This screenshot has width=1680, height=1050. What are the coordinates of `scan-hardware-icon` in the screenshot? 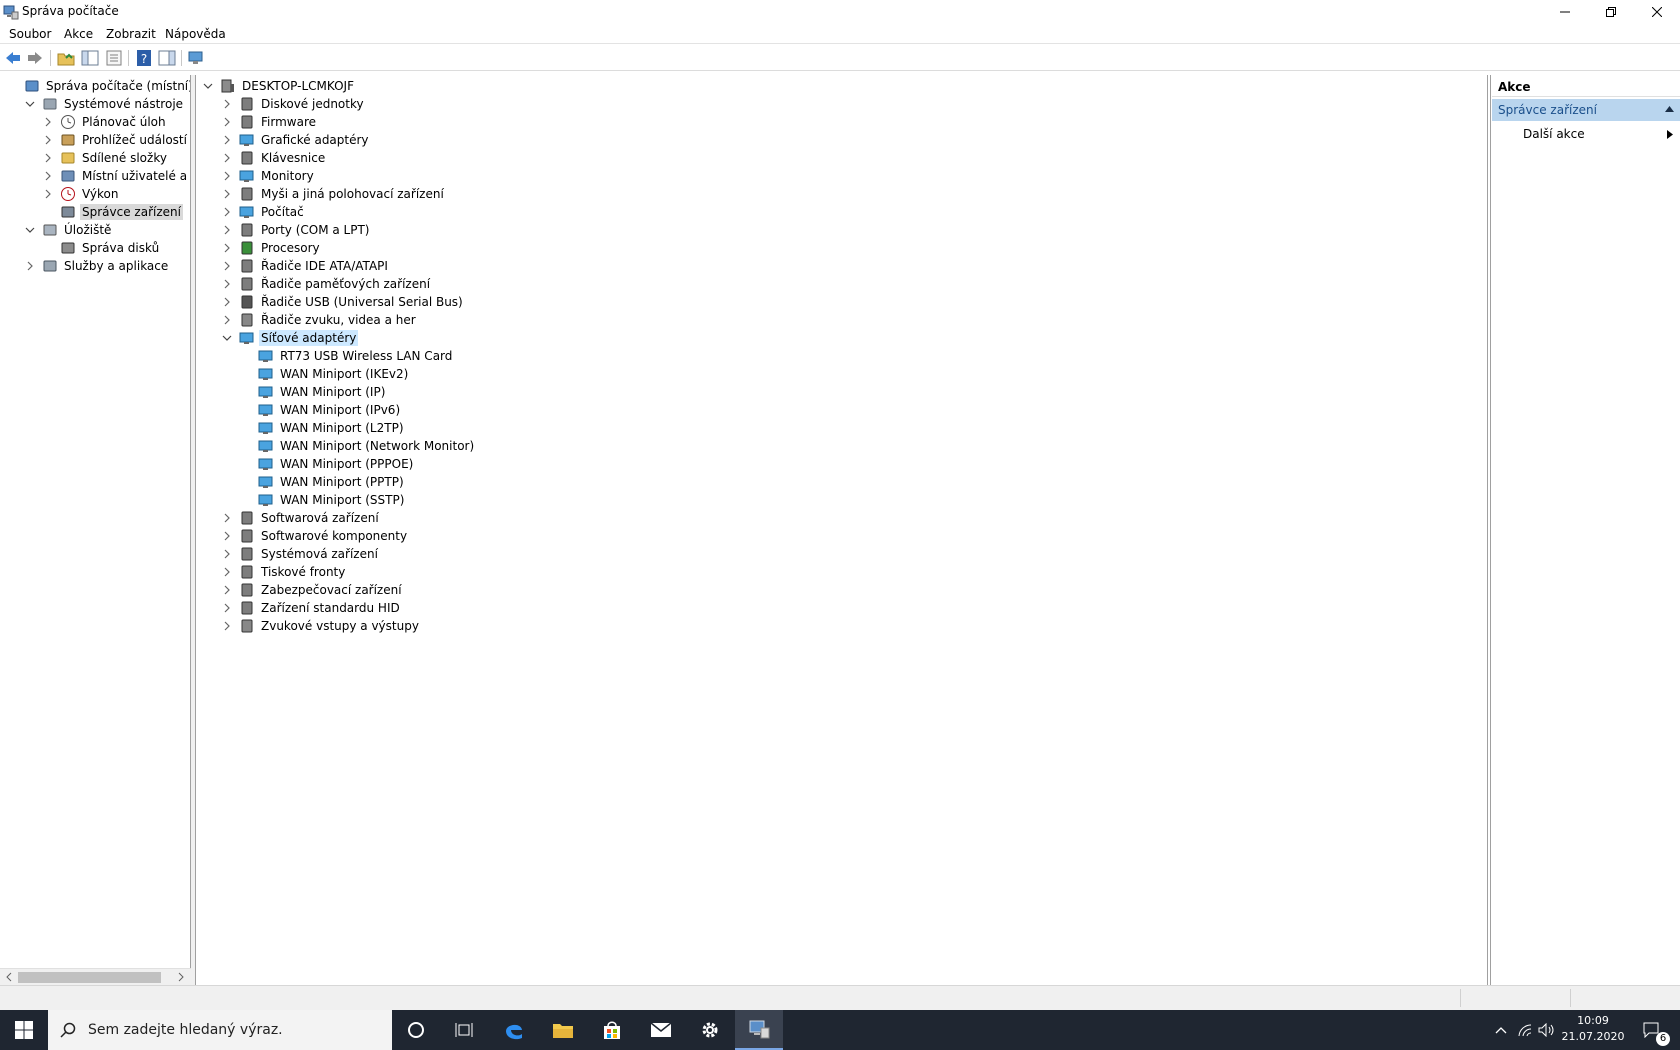 It's located at (196, 58).